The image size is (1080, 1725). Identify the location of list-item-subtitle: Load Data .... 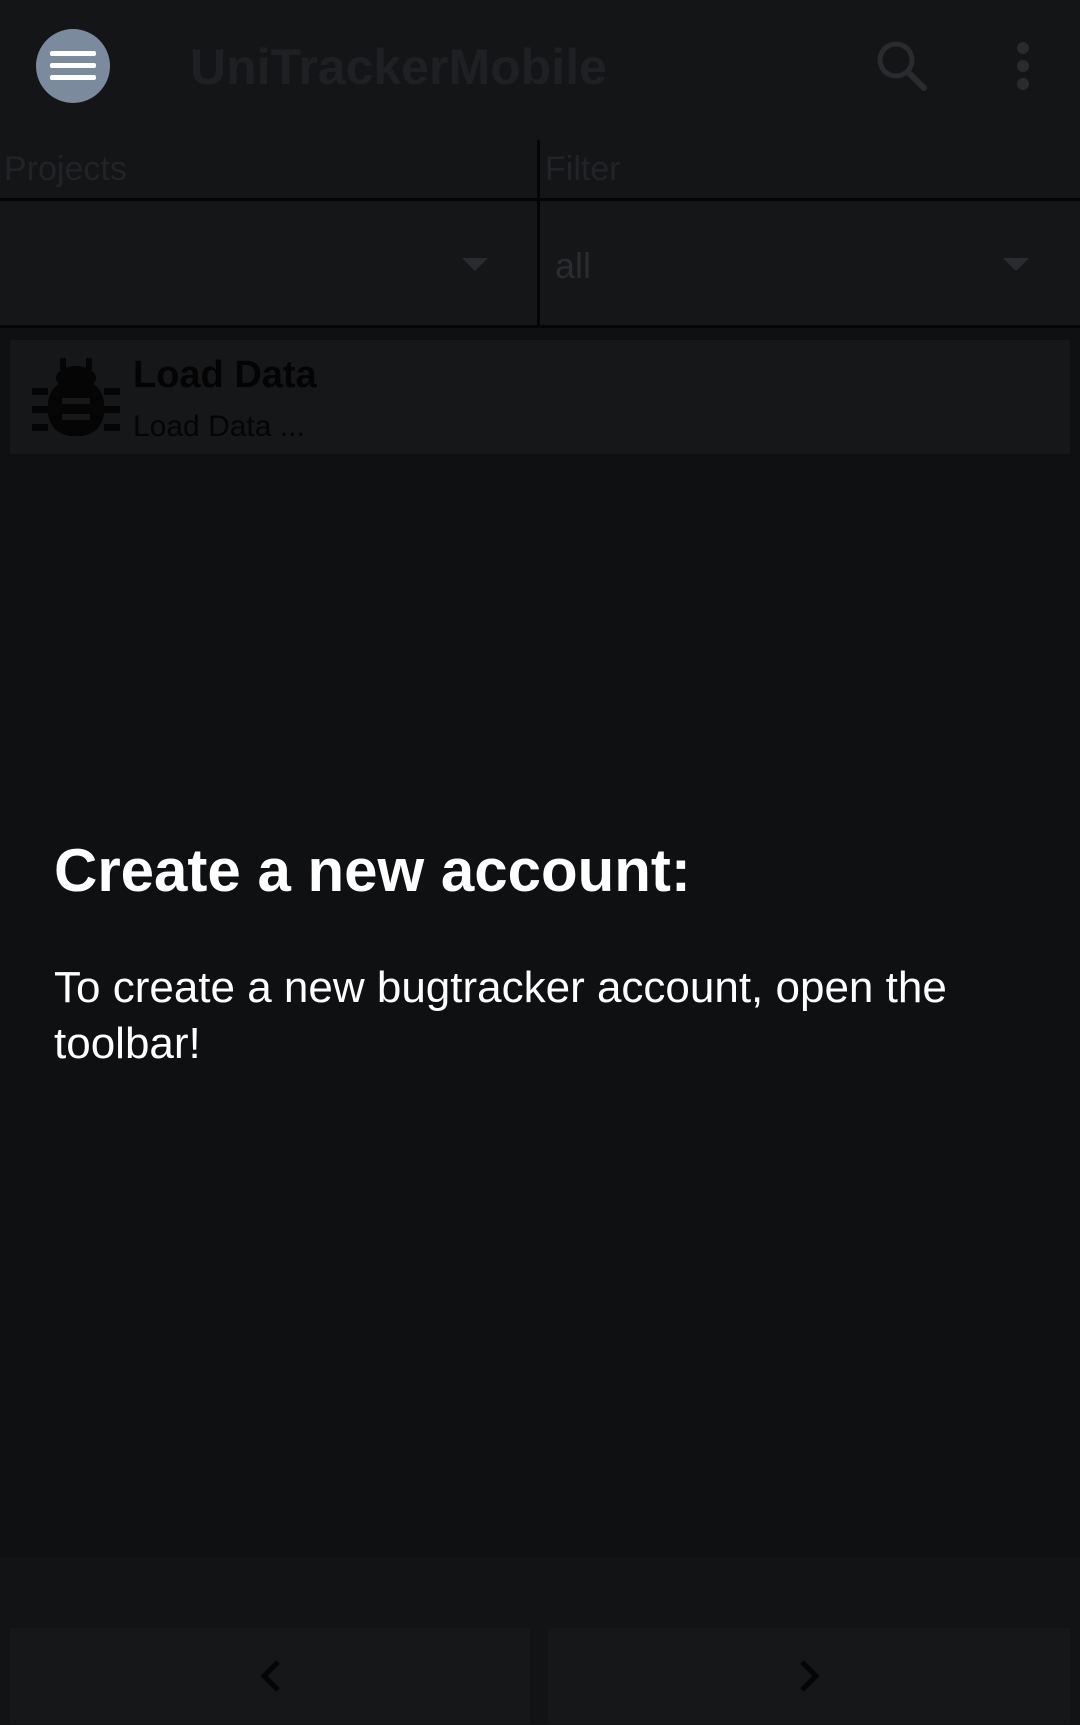
(219, 426).